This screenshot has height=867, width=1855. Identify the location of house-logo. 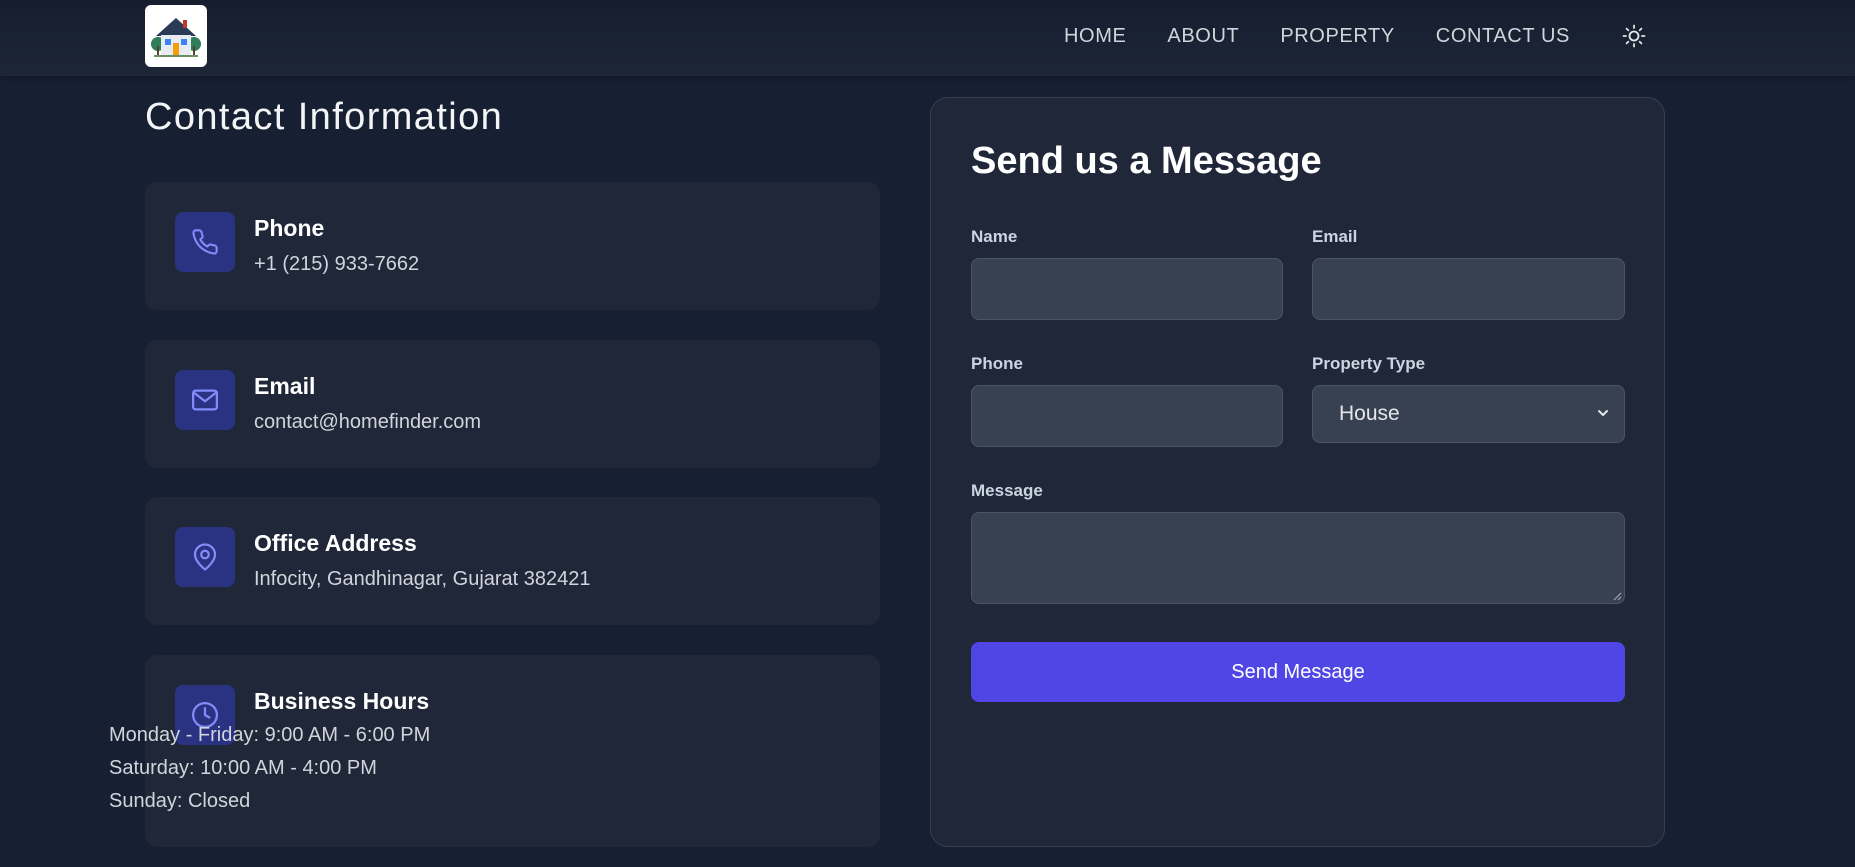
(176, 36).